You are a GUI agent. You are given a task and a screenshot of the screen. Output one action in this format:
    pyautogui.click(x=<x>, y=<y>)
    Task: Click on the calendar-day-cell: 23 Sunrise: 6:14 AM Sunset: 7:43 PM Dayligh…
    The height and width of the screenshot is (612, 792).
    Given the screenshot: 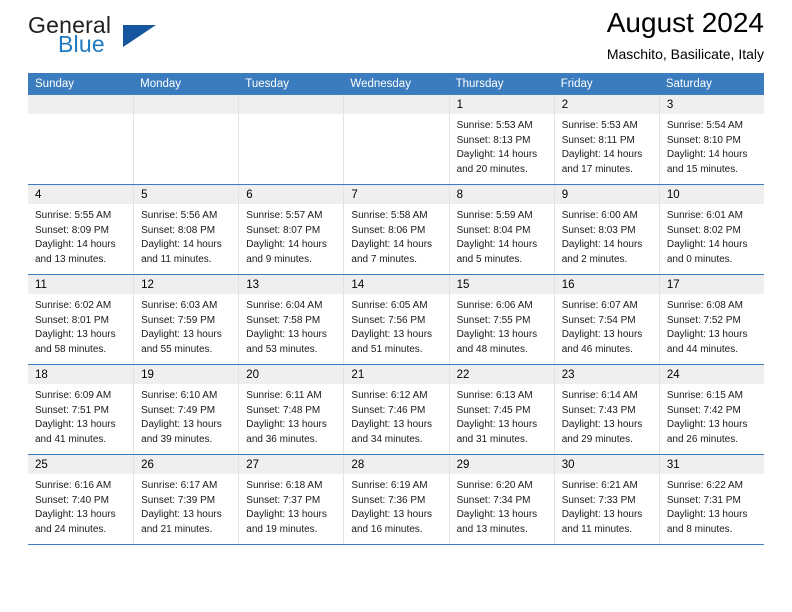 What is the action you would take?
    pyautogui.click(x=606, y=409)
    